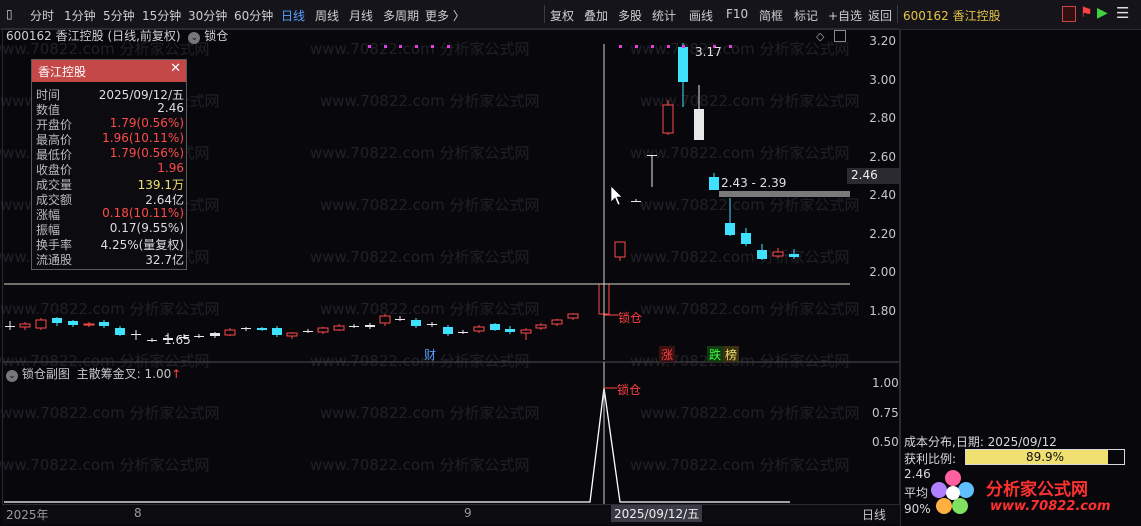  Describe the element at coordinates (845, 15) in the screenshot. I see `add-favorite-button: +自选` at that location.